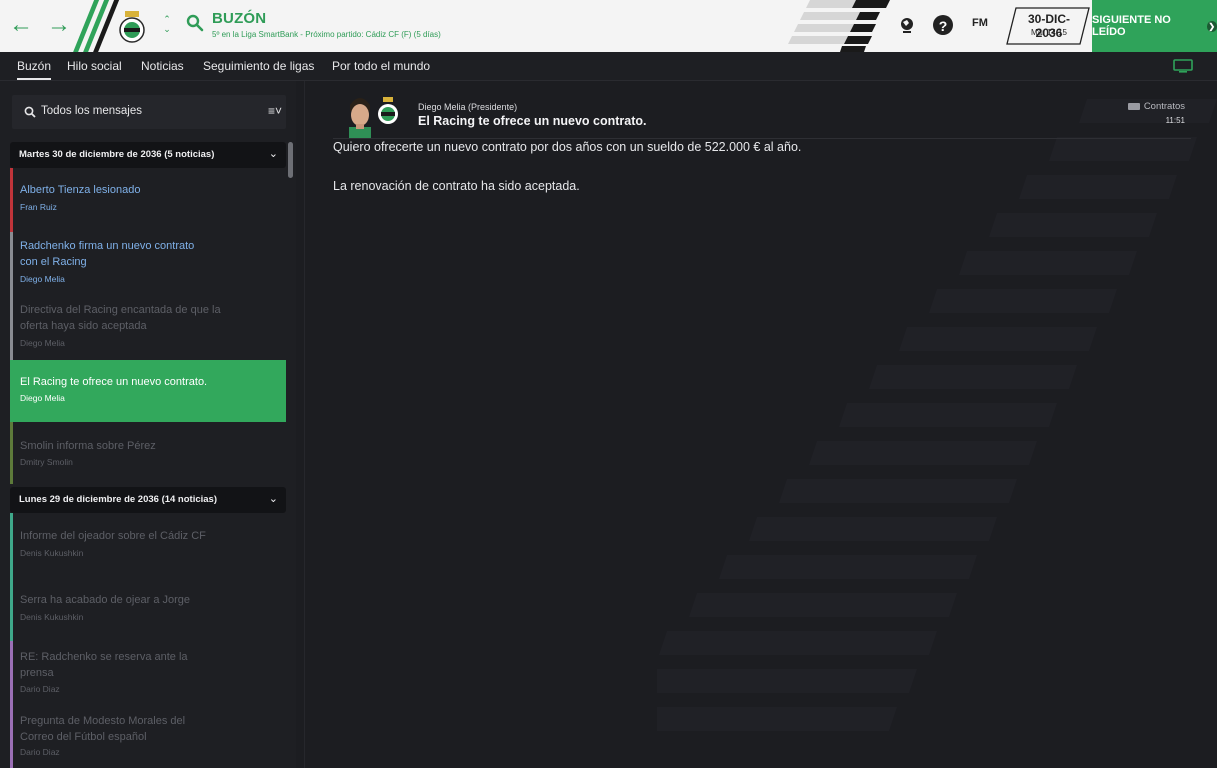 This screenshot has width=1217, height=768. Describe the element at coordinates (360, 116) in the screenshot. I see `sender-avatar` at that location.